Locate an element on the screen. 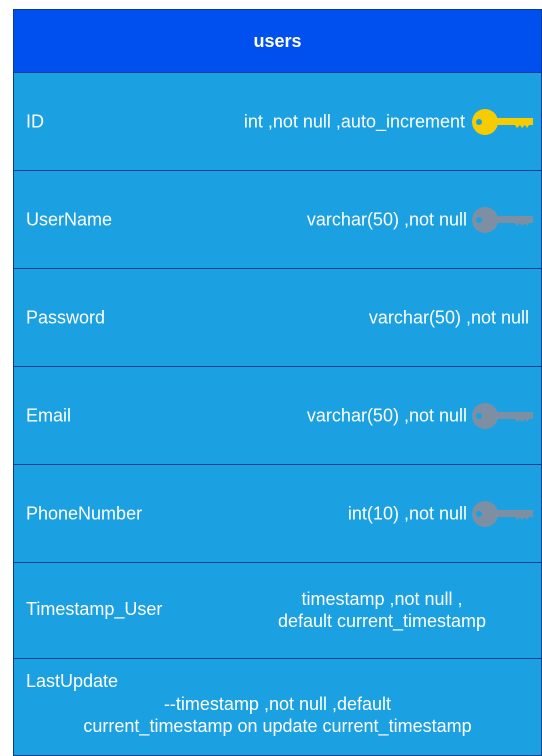 Image resolution: width=542 pixels, height=756 pixels. table-row-phonenumber: PhoneNumber int(10) ,not null is located at coordinates (277, 514).